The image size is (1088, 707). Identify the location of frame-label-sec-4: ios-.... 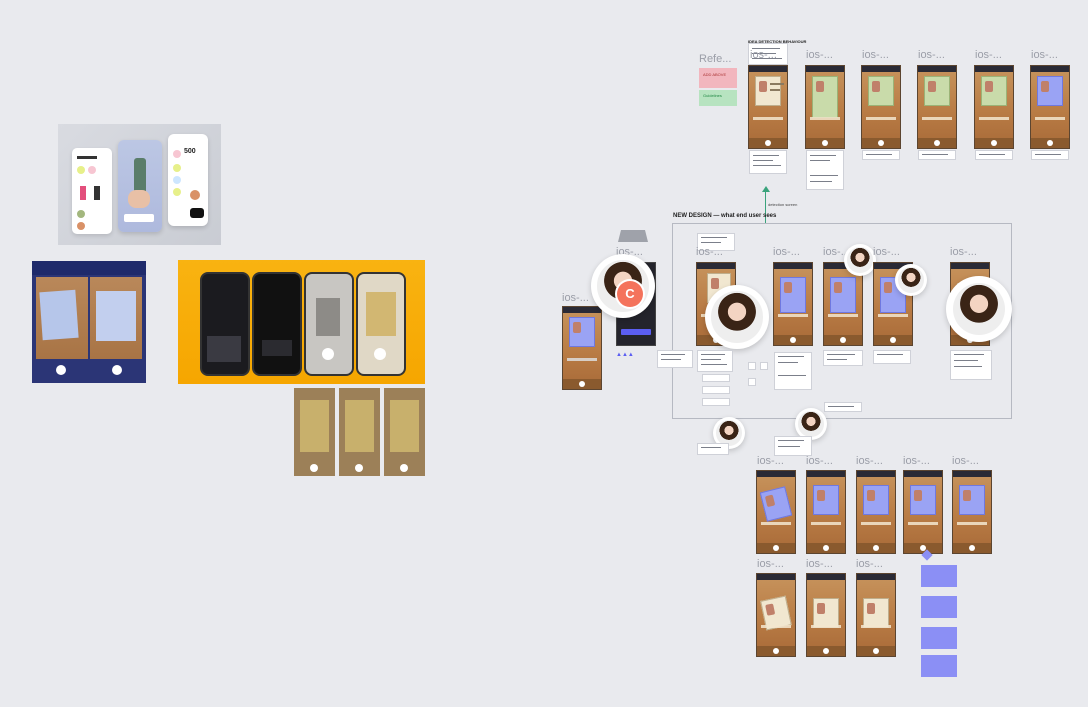
(886, 252).